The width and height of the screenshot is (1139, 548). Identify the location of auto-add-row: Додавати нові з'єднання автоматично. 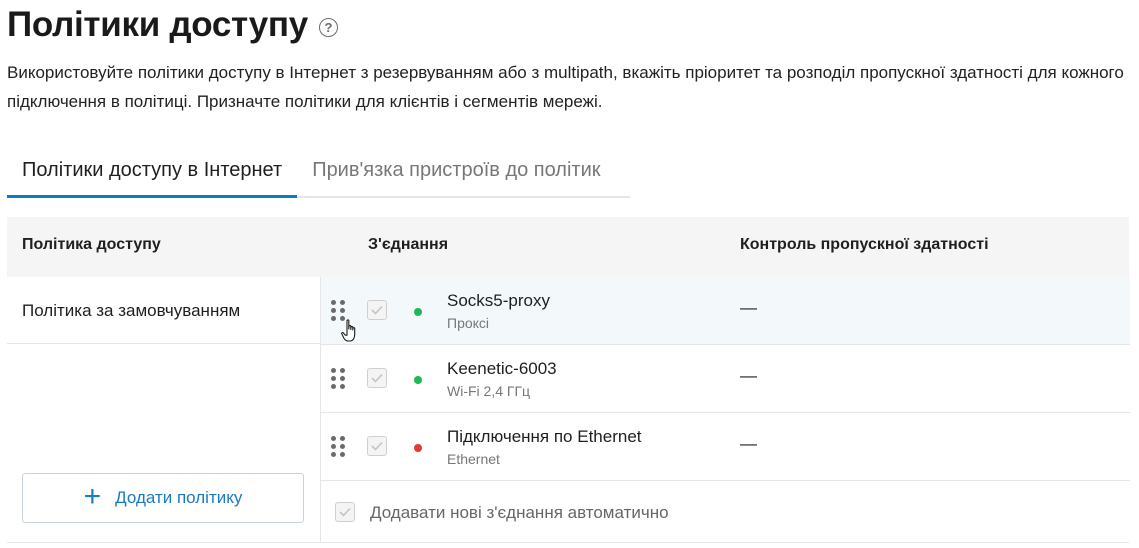
(725, 512).